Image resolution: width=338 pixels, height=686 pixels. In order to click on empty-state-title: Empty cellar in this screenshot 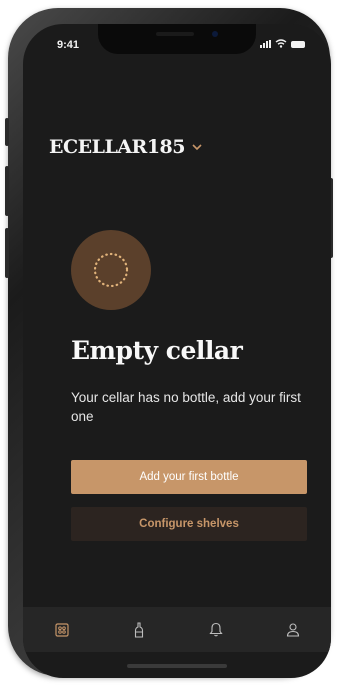, I will do `click(157, 350)`.